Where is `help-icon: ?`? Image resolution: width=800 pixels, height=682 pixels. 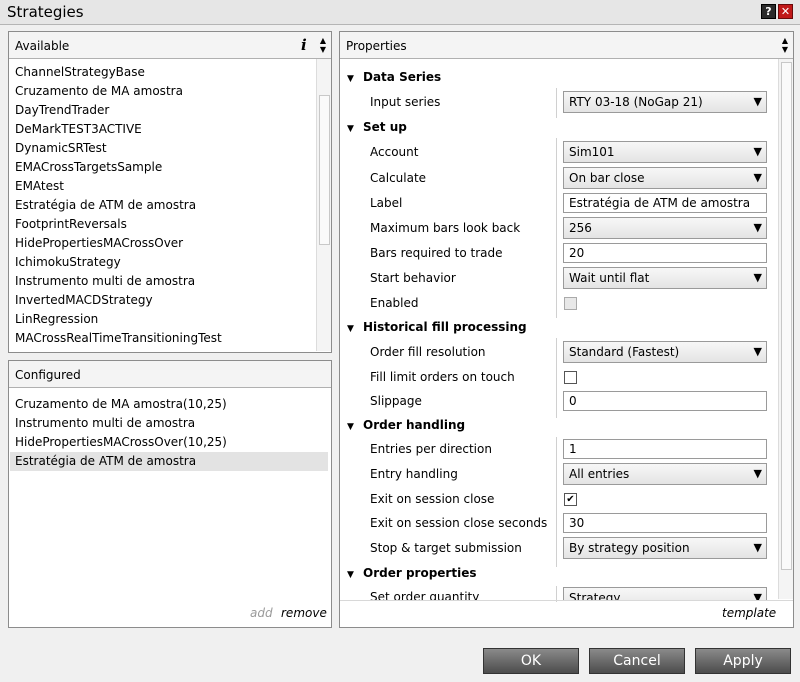
help-icon: ? is located at coordinates (768, 11).